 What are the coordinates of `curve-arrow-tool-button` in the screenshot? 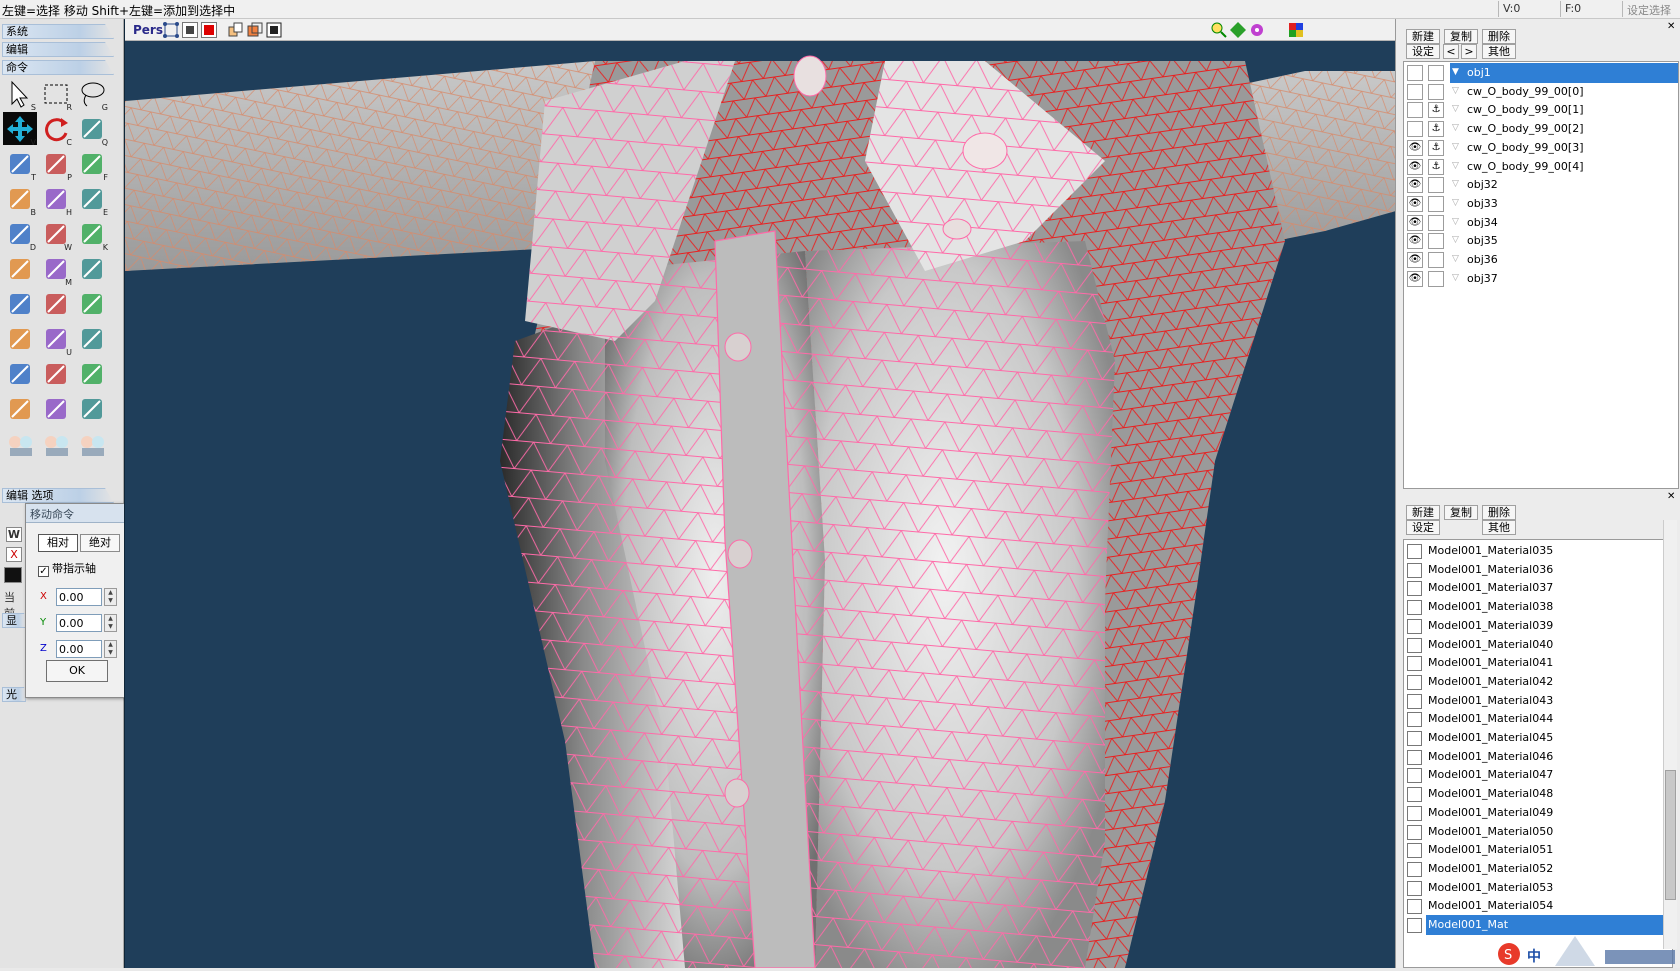 It's located at (20, 268).